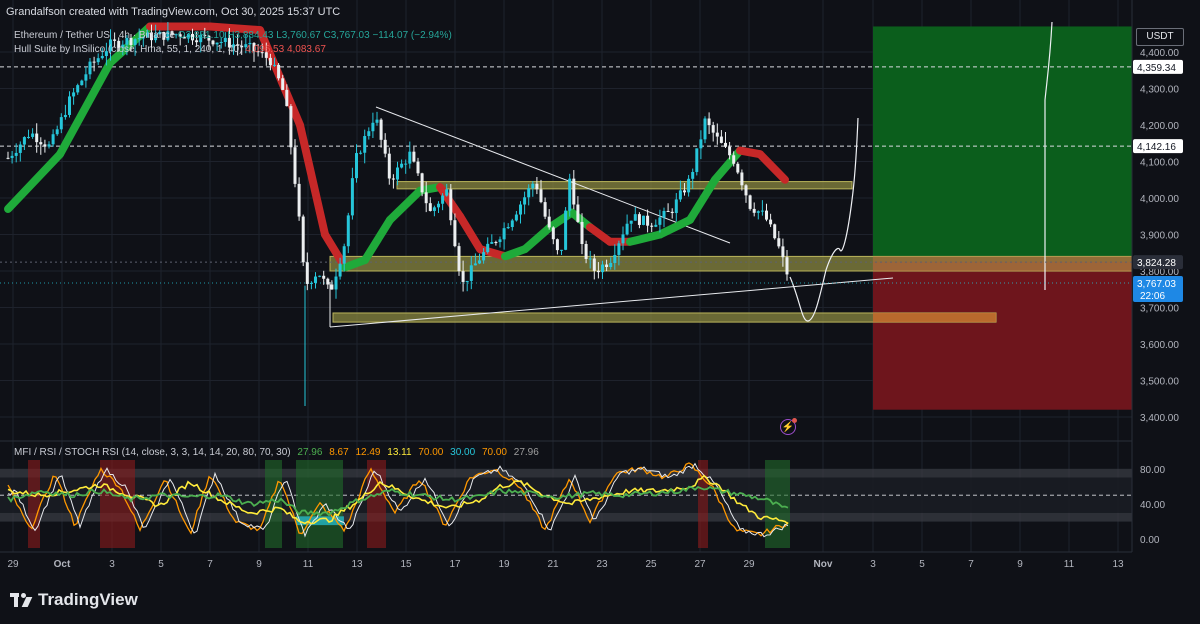 The image size is (1200, 624). Describe the element at coordinates (250, 35) in the screenshot. I see `ohlc-high: H3,884.43` at that location.